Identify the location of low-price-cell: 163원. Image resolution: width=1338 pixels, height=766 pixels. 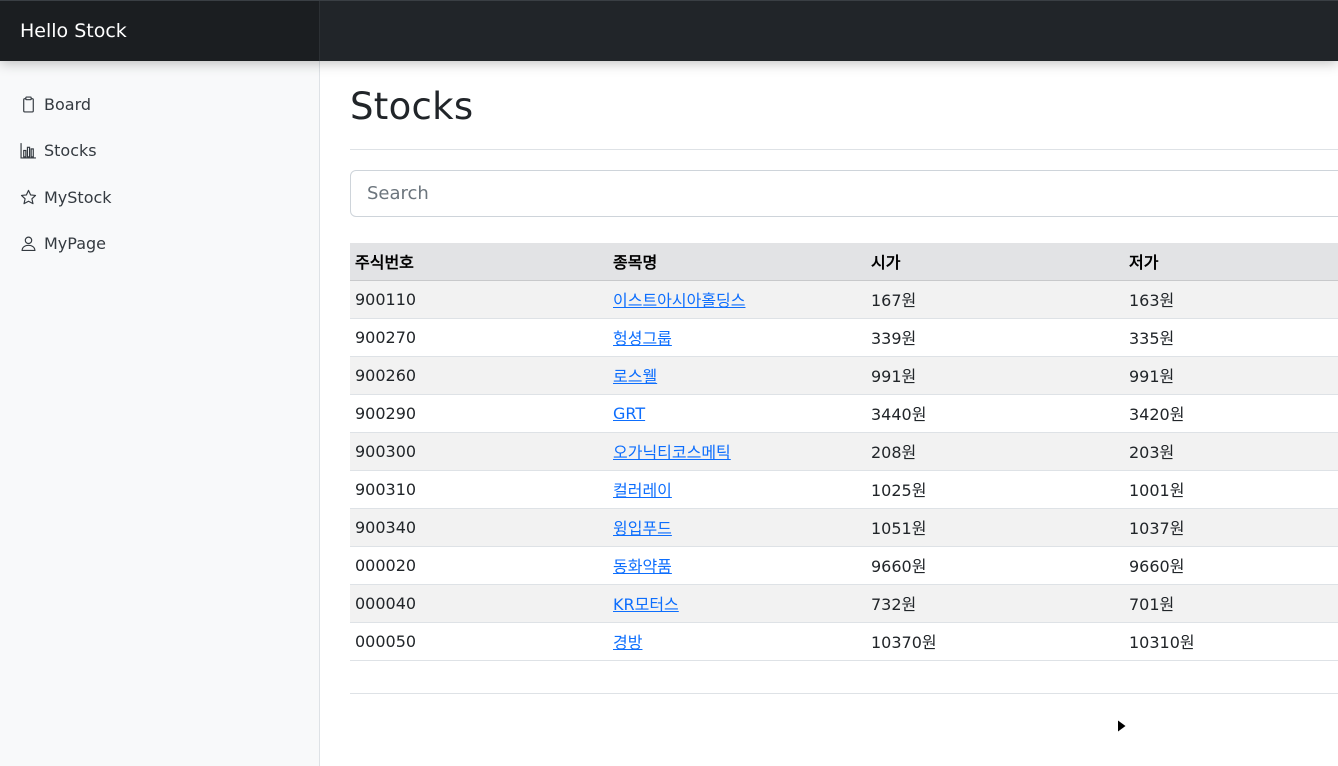
(1231, 299).